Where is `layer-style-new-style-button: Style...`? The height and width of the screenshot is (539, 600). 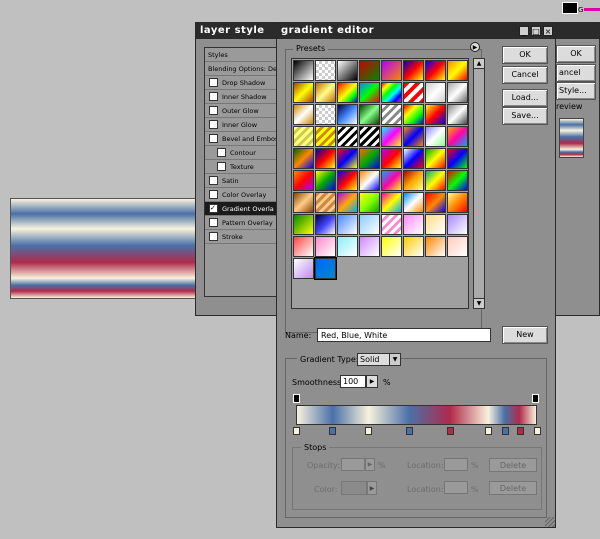
layer-style-new-style-button: Style... is located at coordinates (576, 91).